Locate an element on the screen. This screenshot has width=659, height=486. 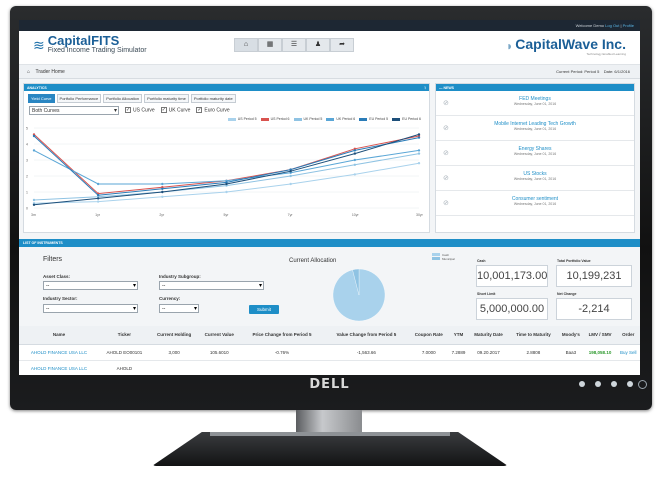
legend-uk-p6: UK Period 6 is located at coordinates (340, 119).